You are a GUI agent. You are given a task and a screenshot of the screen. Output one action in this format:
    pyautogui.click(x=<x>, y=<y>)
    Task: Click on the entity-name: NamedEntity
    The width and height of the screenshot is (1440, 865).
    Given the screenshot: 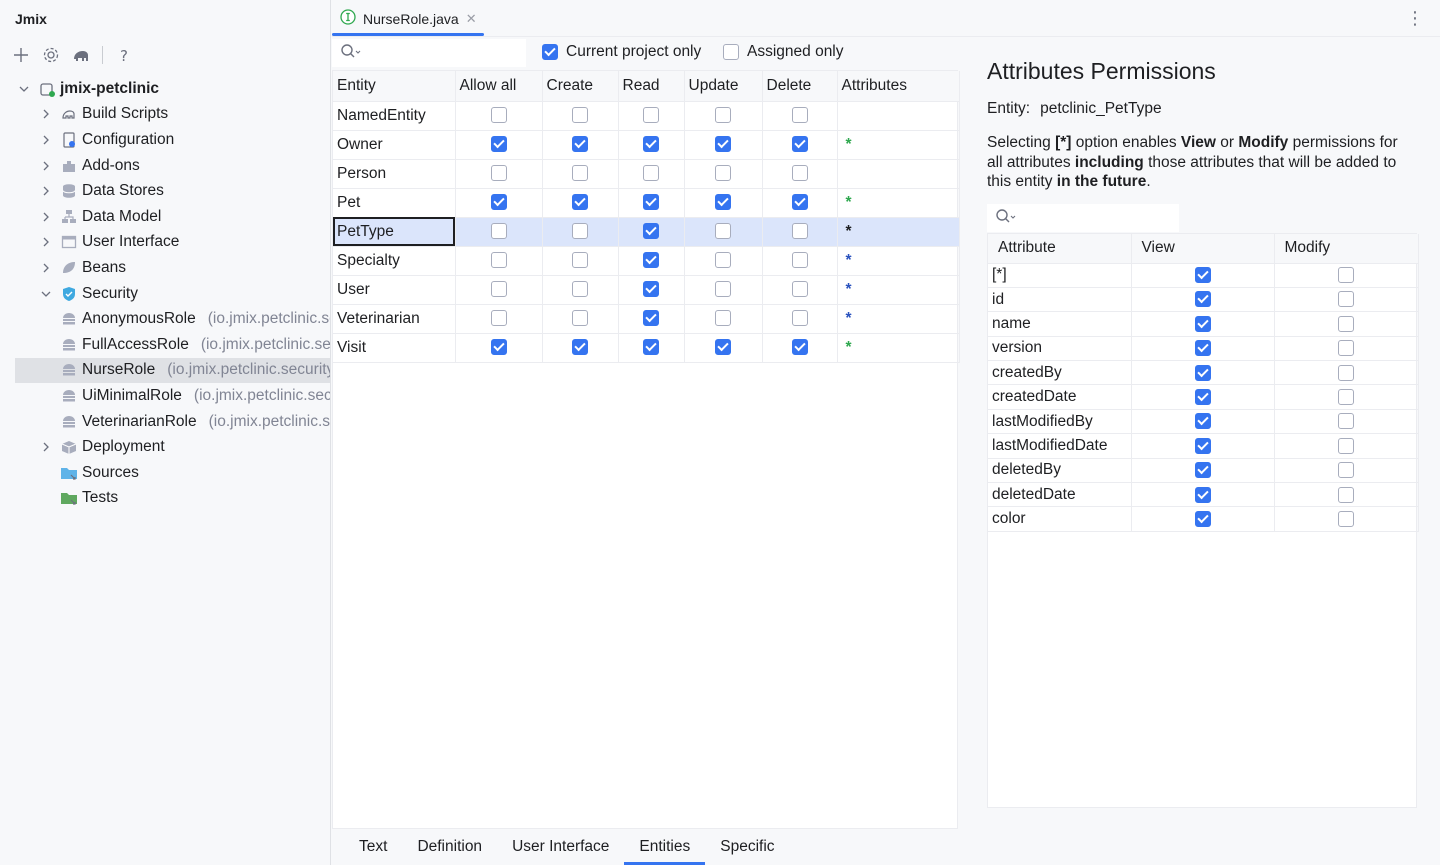 What is the action you would take?
    pyautogui.click(x=394, y=116)
    